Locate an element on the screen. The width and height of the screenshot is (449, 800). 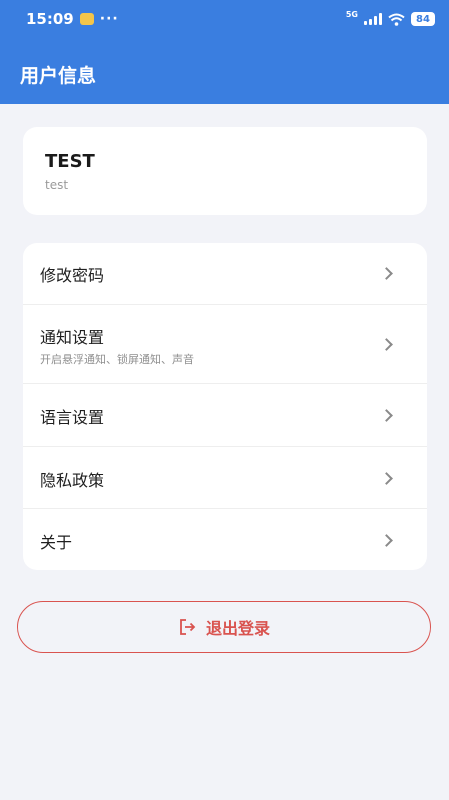
menu-item-label: 隐私政策 is located at coordinates (72, 480).